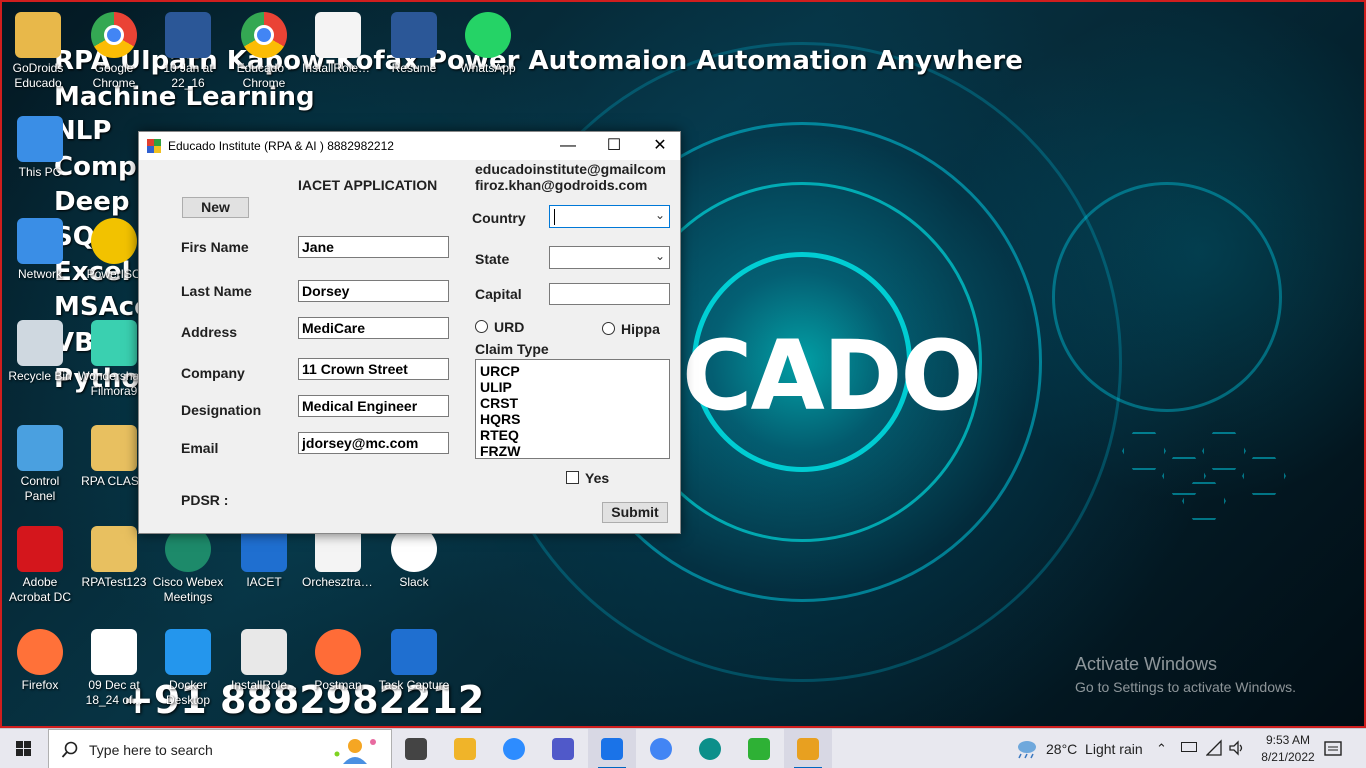  I want to click on desktop-icon: Docker Desktop, so click(188, 668).